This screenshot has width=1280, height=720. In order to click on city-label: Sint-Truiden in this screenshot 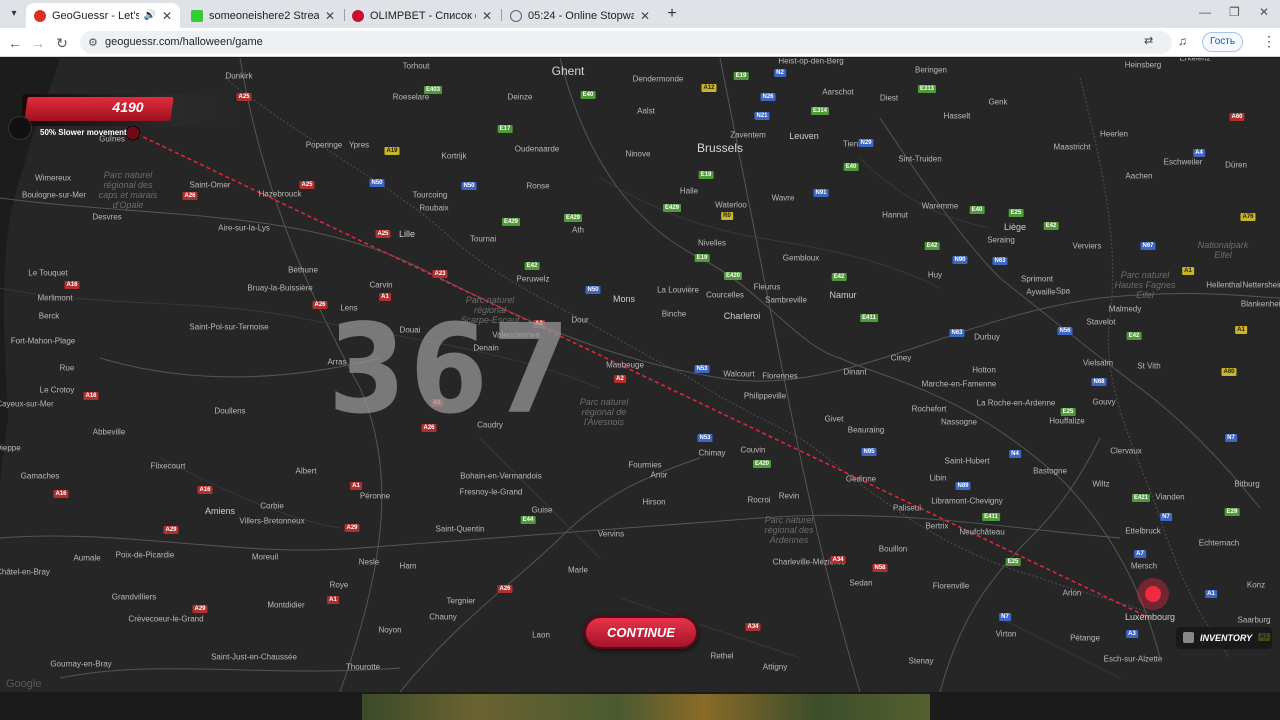, I will do `click(920, 159)`.